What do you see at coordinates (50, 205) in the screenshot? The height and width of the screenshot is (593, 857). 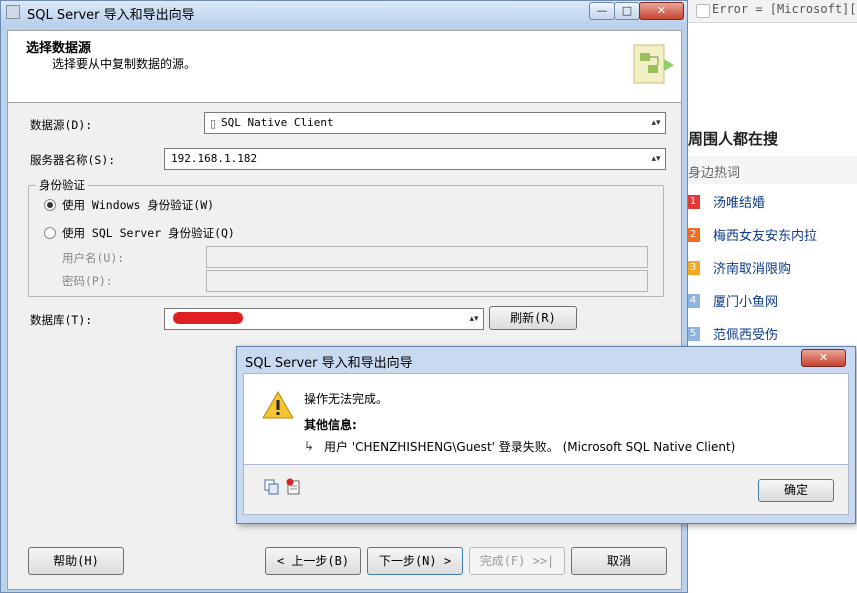 I see `windows-auth-radio` at bounding box center [50, 205].